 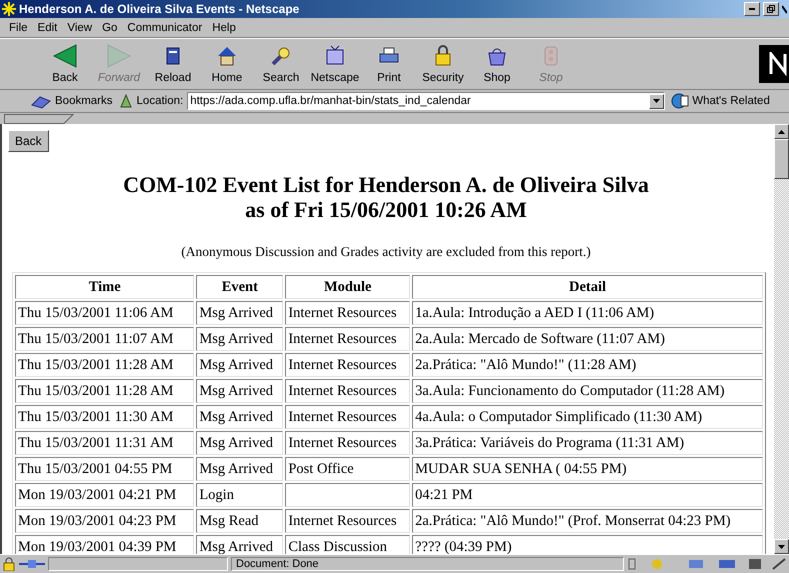 What do you see at coordinates (389, 64) in the screenshot?
I see `toolbar-button: Print` at bounding box center [389, 64].